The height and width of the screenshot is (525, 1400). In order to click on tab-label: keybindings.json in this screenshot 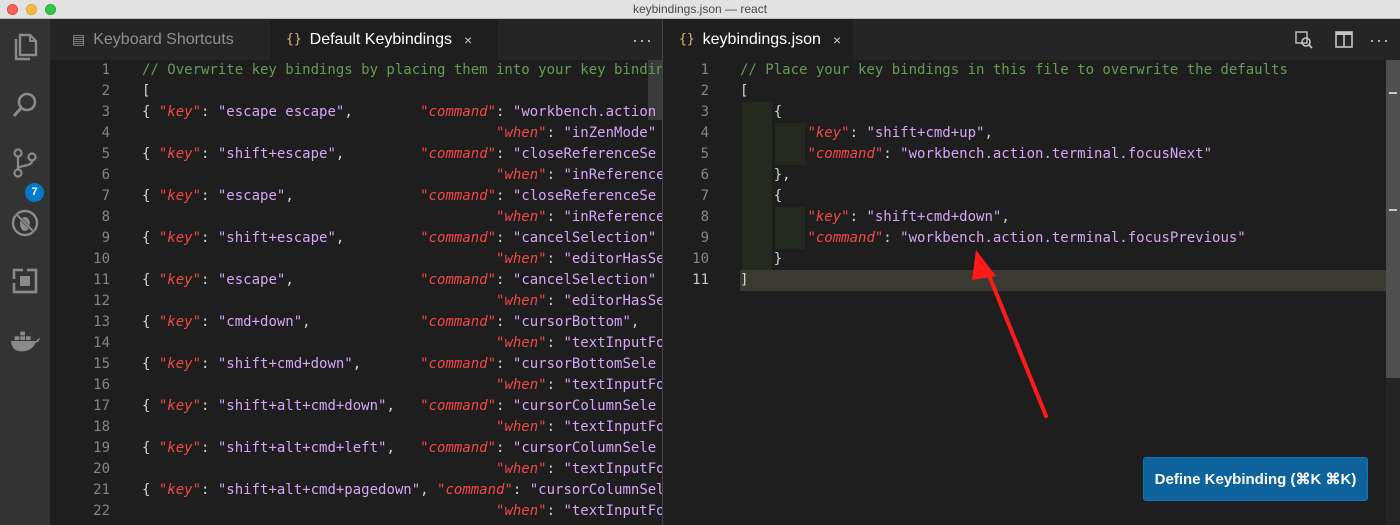, I will do `click(761, 39)`.